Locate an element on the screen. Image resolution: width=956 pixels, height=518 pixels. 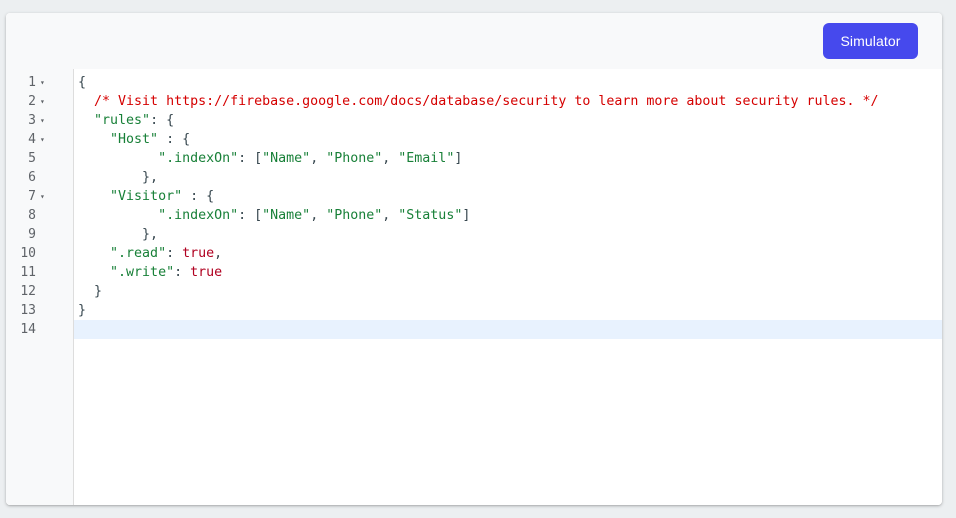
gutter-row: 1 ▾ is located at coordinates (39, 82).